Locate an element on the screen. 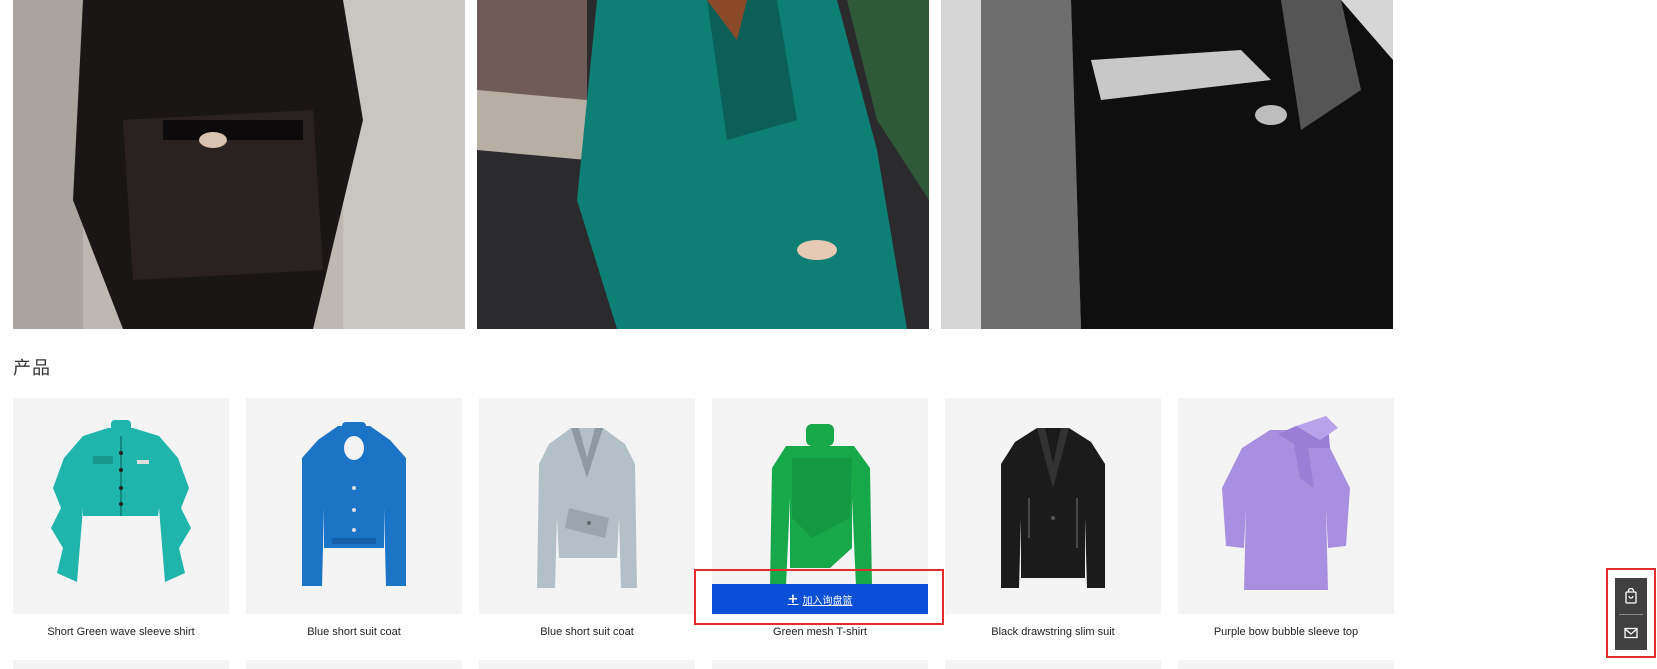 This screenshot has height=669, width=1657. product-name: Black drawstring slim suit is located at coordinates (1053, 632).